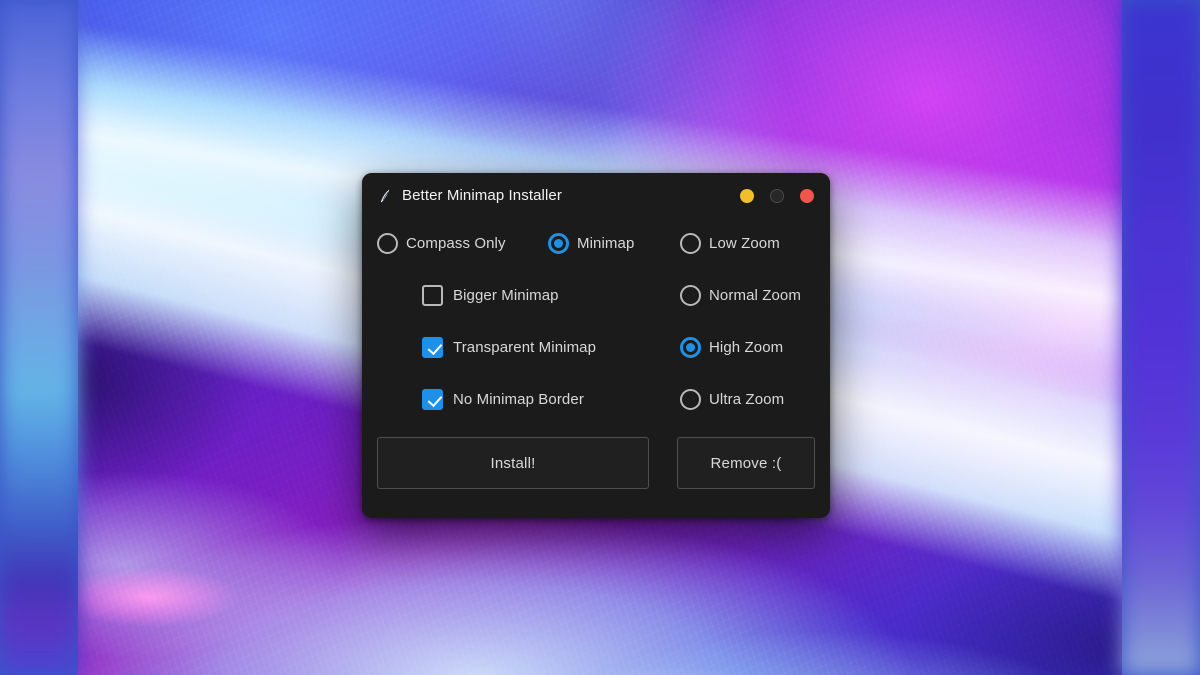 This screenshot has height=675, width=1200. What do you see at coordinates (39, 337) in the screenshot?
I see `letterbox-bar-left` at bounding box center [39, 337].